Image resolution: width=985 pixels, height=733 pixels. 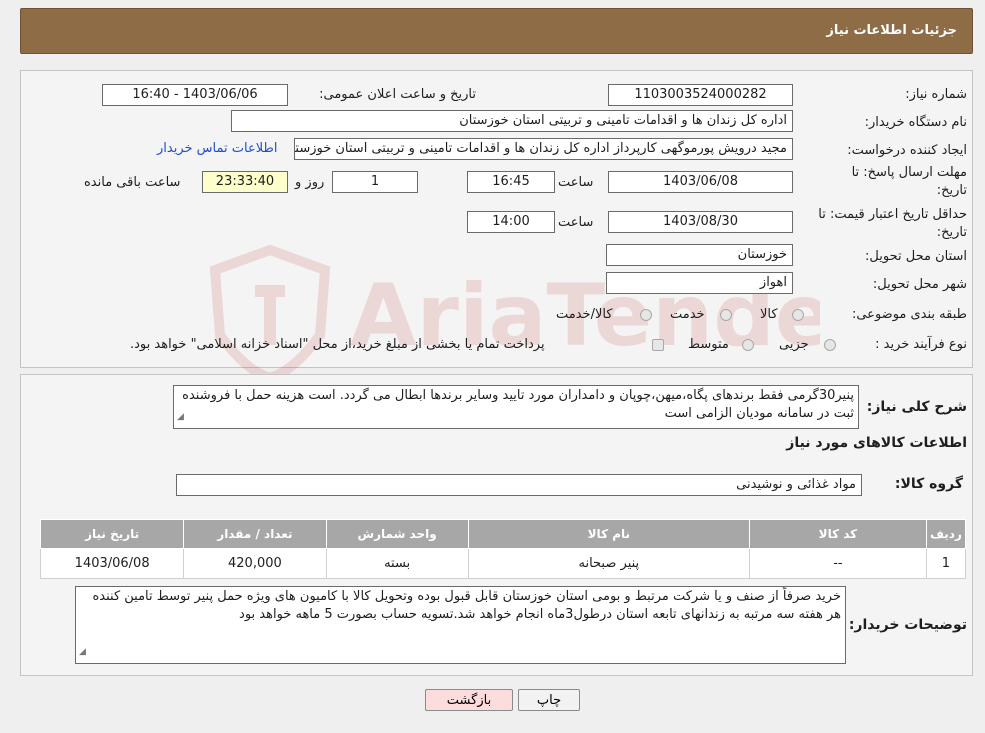 What do you see at coordinates (921, 344) in the screenshot?
I see `process-label: نوع فرآیند خرید :` at bounding box center [921, 344].